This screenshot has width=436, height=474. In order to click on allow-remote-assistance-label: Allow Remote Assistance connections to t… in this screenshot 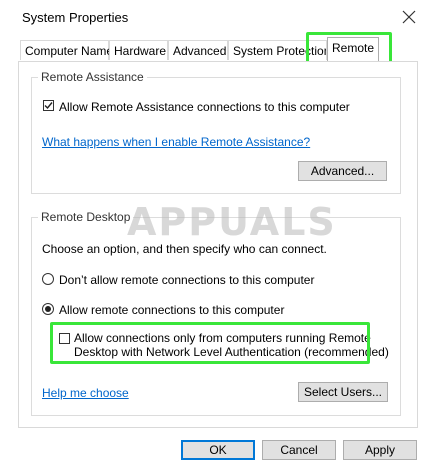, I will do `click(204, 107)`.